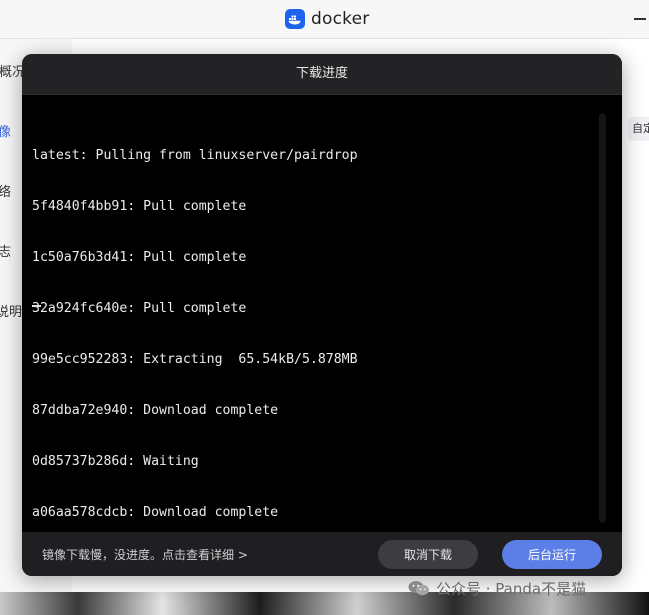  What do you see at coordinates (195, 359) in the screenshot?
I see `terminal-line: 99e5cc952283: Extracting 65.54kB/5.878MB` at bounding box center [195, 359].